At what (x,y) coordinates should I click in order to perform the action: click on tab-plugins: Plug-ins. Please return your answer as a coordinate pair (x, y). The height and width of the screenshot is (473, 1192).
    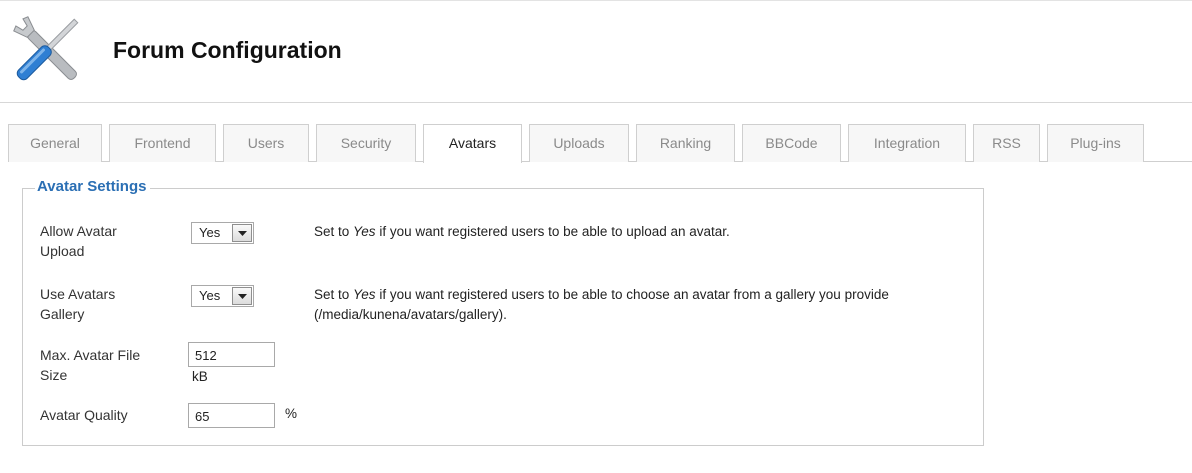
    Looking at the image, I should click on (1095, 143).